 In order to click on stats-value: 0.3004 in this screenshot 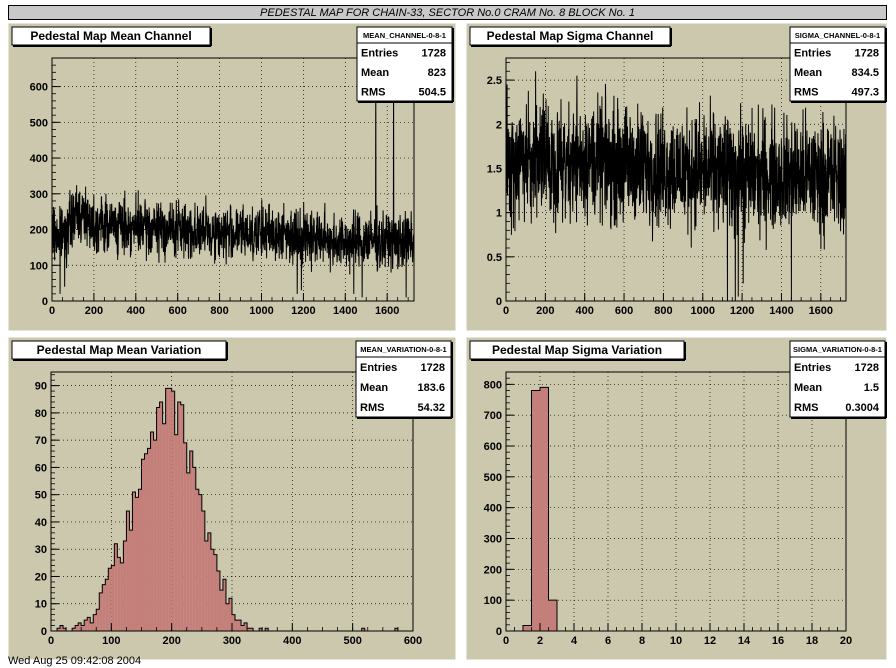, I will do `click(862, 408)`.